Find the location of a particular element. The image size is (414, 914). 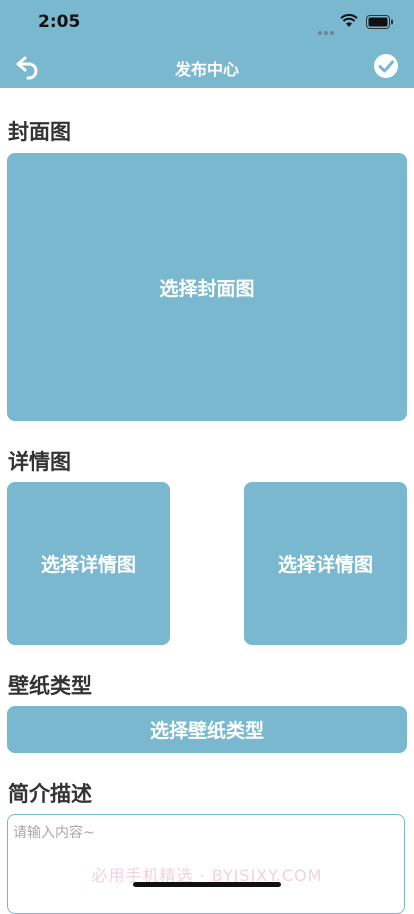

cover-section-title: 封面图 is located at coordinates (39, 132).